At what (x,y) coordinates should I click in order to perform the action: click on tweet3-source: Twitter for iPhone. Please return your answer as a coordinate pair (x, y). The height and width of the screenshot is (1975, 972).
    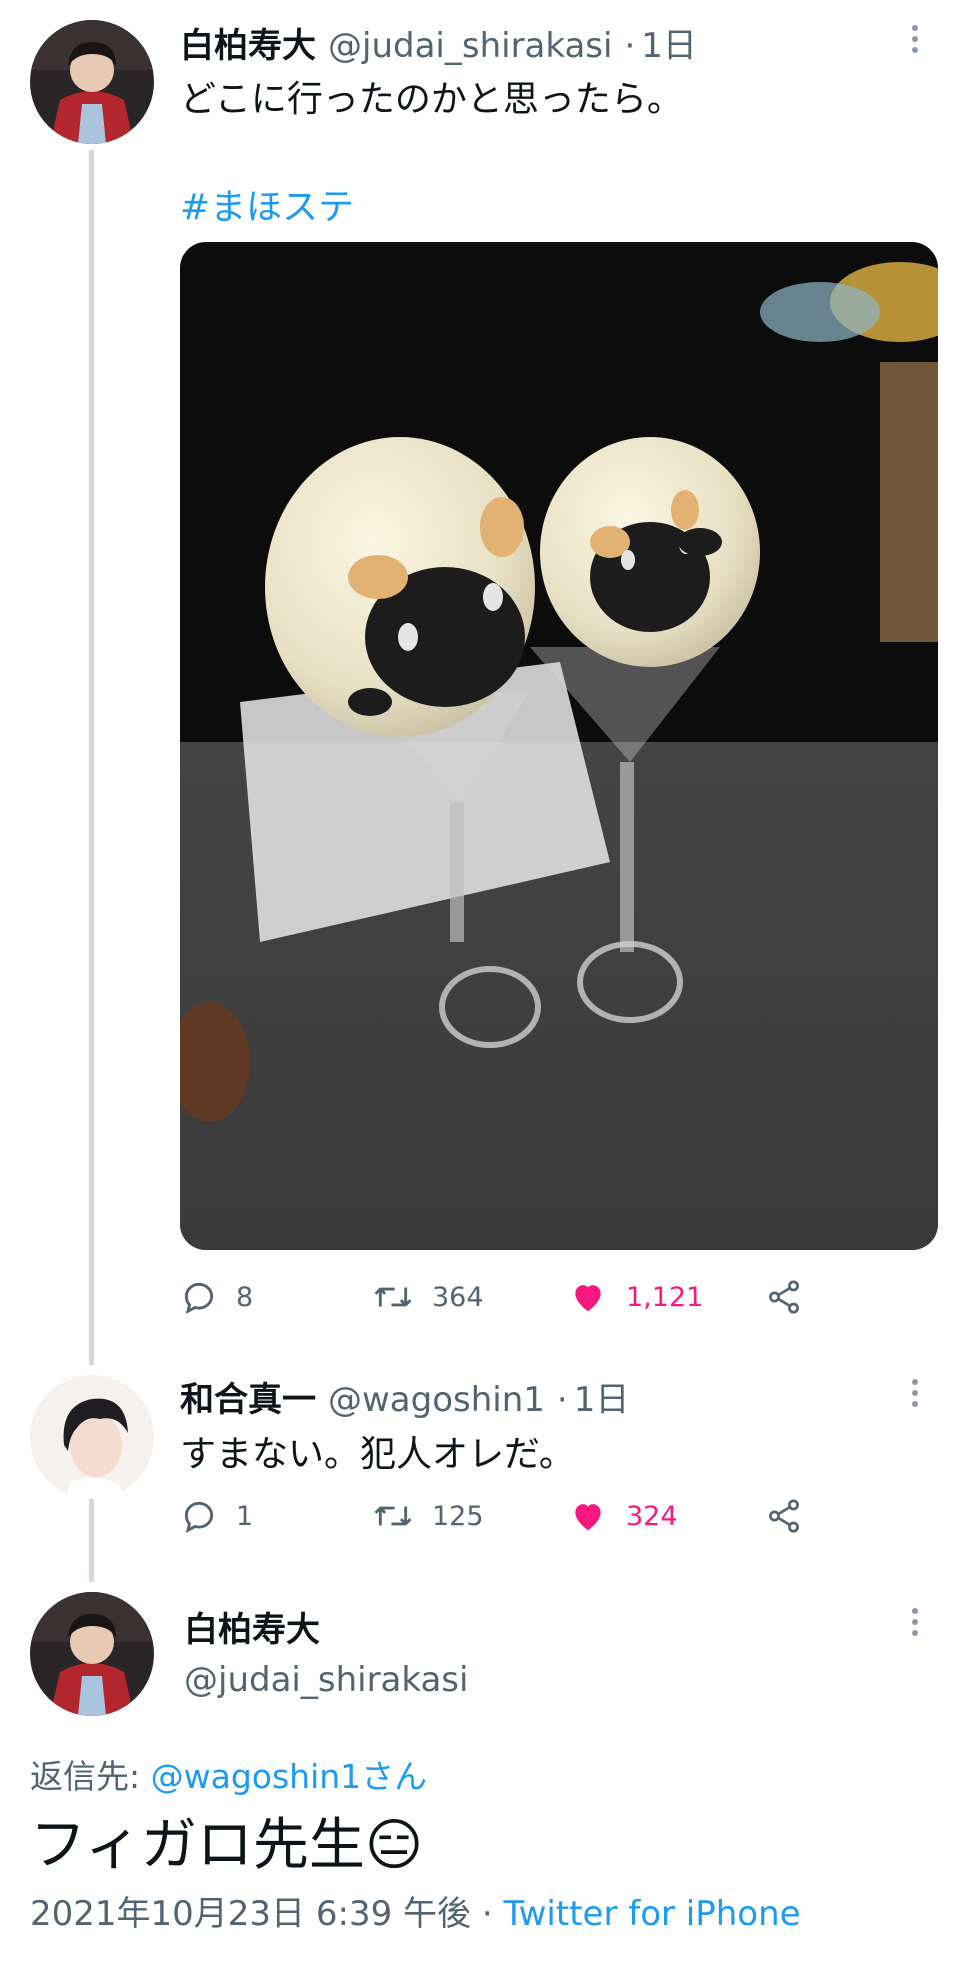
    Looking at the image, I should click on (651, 1914).